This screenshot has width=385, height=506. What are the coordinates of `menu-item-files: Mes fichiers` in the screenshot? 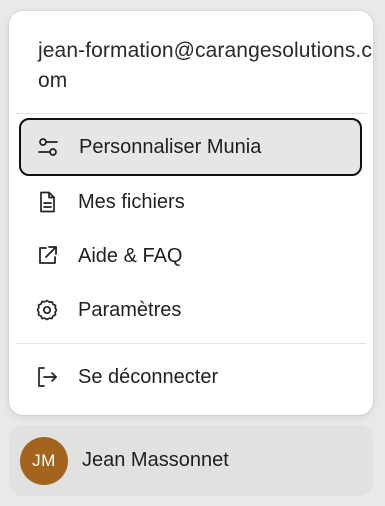 It's located at (190, 202).